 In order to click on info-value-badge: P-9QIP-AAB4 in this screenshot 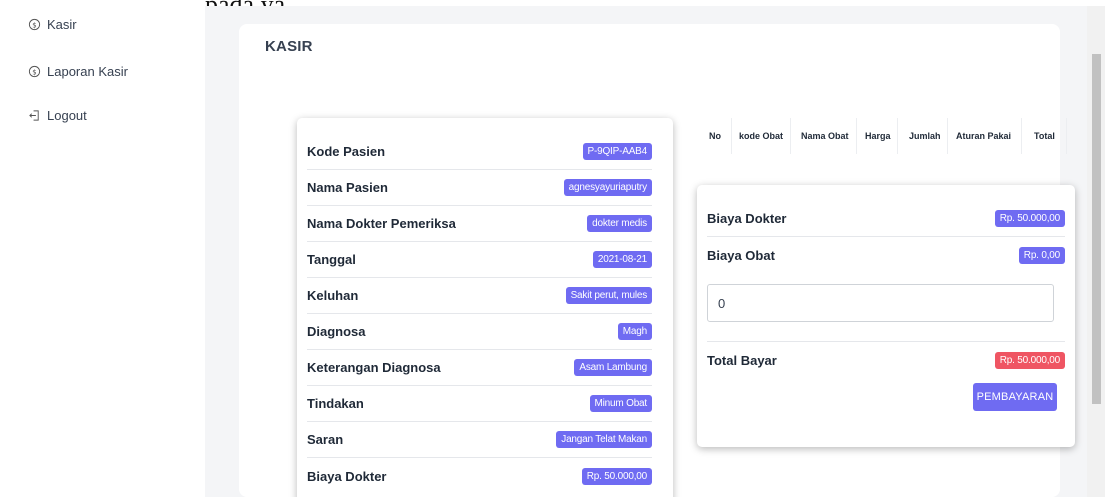, I will do `click(617, 151)`.